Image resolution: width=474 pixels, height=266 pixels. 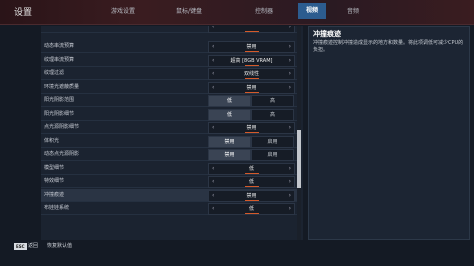 I want to click on chevron-left-icon: ‹, so click(x=213, y=29).